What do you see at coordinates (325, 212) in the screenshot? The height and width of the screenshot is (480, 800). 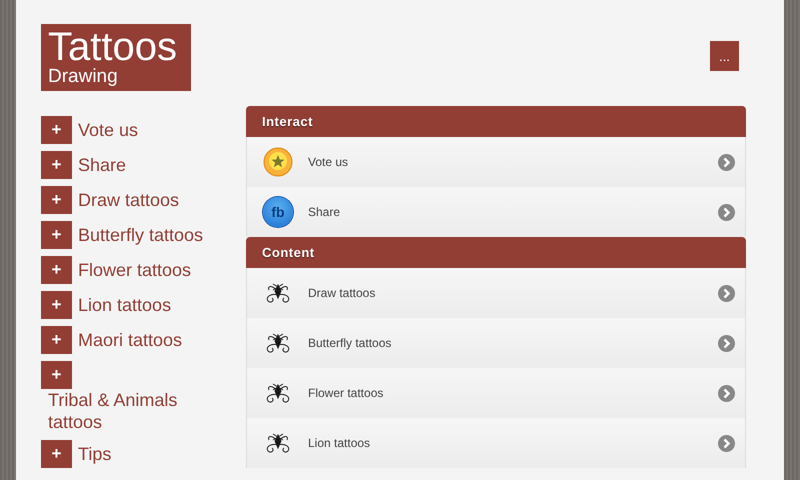 I see `item-label: Share` at bounding box center [325, 212].